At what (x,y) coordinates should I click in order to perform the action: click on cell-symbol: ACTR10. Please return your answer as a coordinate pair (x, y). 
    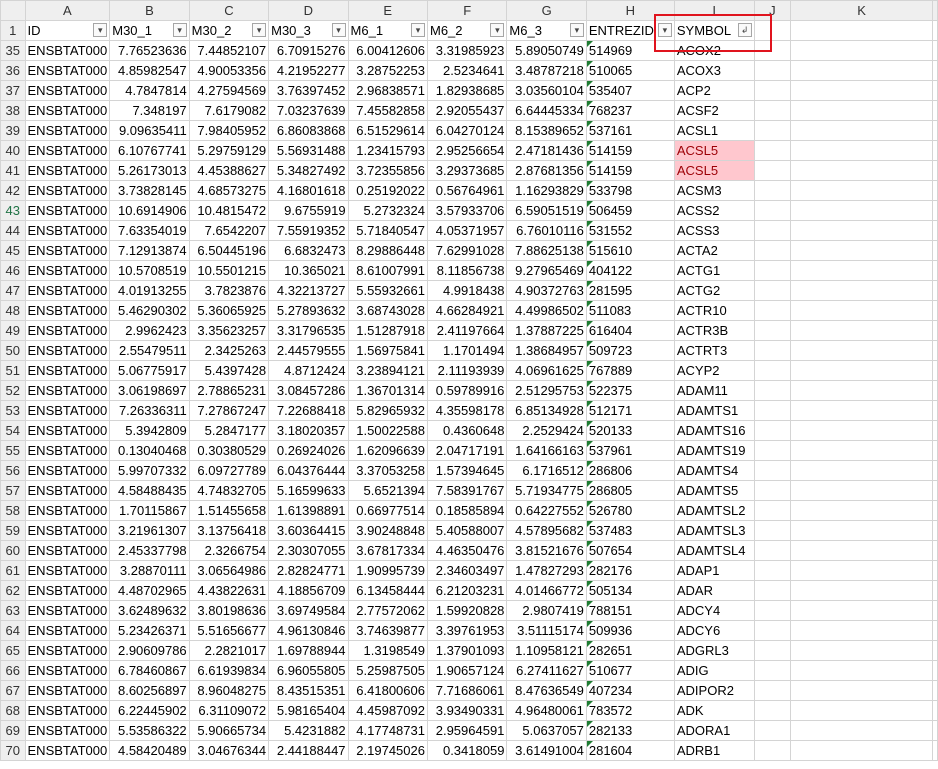
    Looking at the image, I should click on (714, 310).